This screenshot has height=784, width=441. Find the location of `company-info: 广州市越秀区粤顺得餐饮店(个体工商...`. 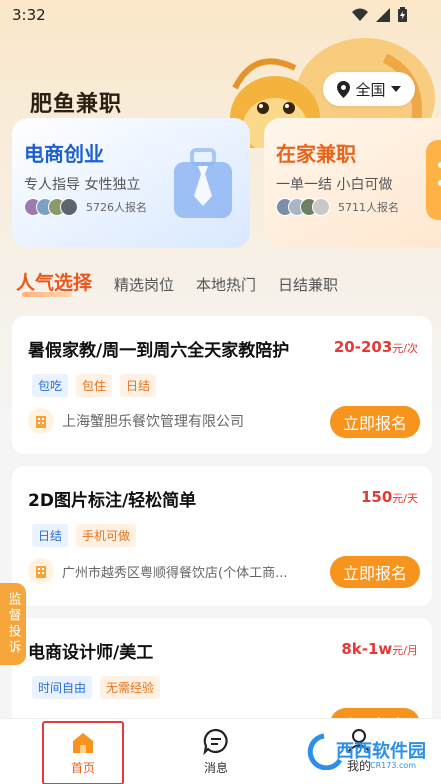

company-info: 广州市越秀区粤顺得餐饮店(个体工商... is located at coordinates (157, 571).